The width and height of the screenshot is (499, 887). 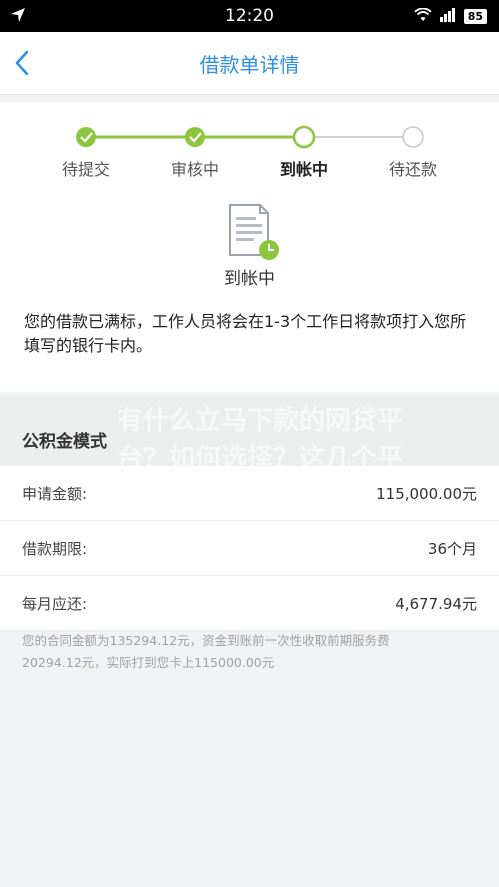 I want to click on detail-label: 申请金额:, so click(x=55, y=494).